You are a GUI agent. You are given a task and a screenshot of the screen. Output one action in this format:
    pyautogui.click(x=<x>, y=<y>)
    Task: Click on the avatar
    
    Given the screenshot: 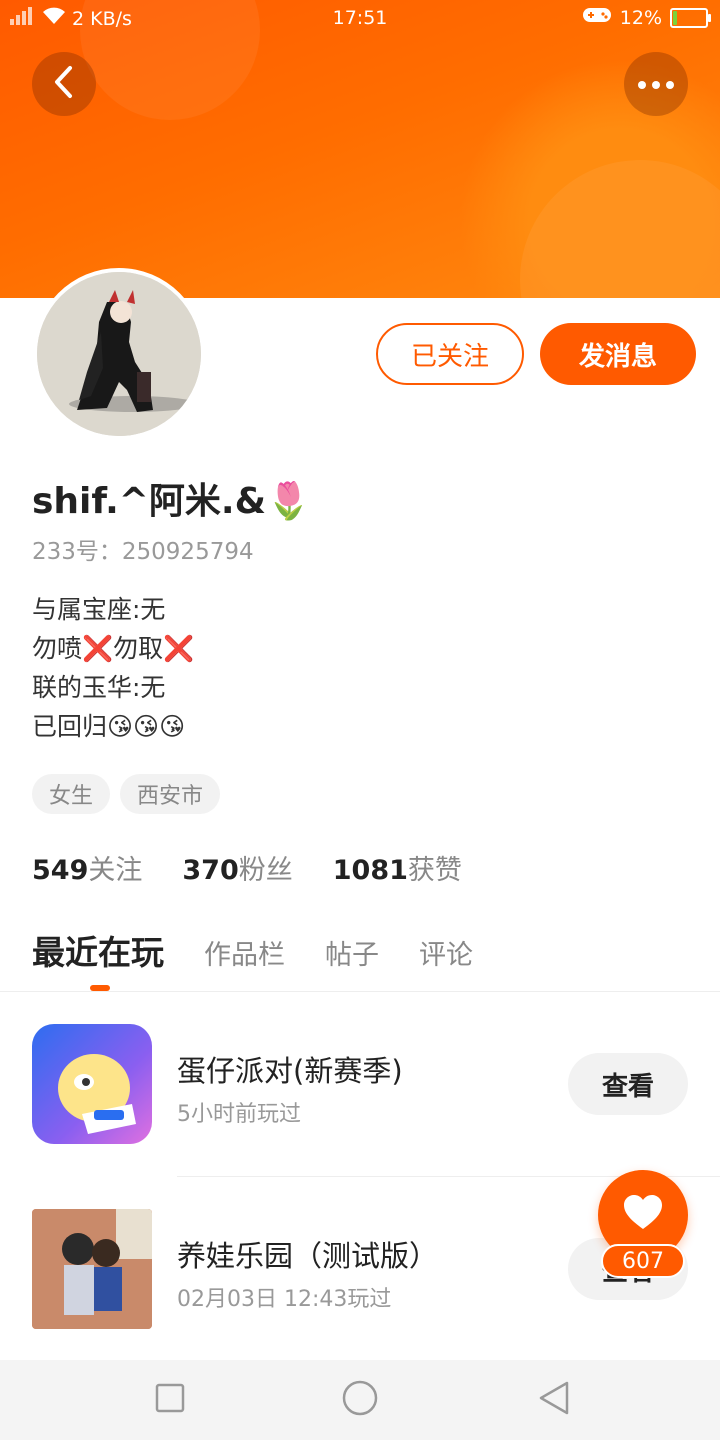 What is the action you would take?
    pyautogui.click(x=119, y=354)
    